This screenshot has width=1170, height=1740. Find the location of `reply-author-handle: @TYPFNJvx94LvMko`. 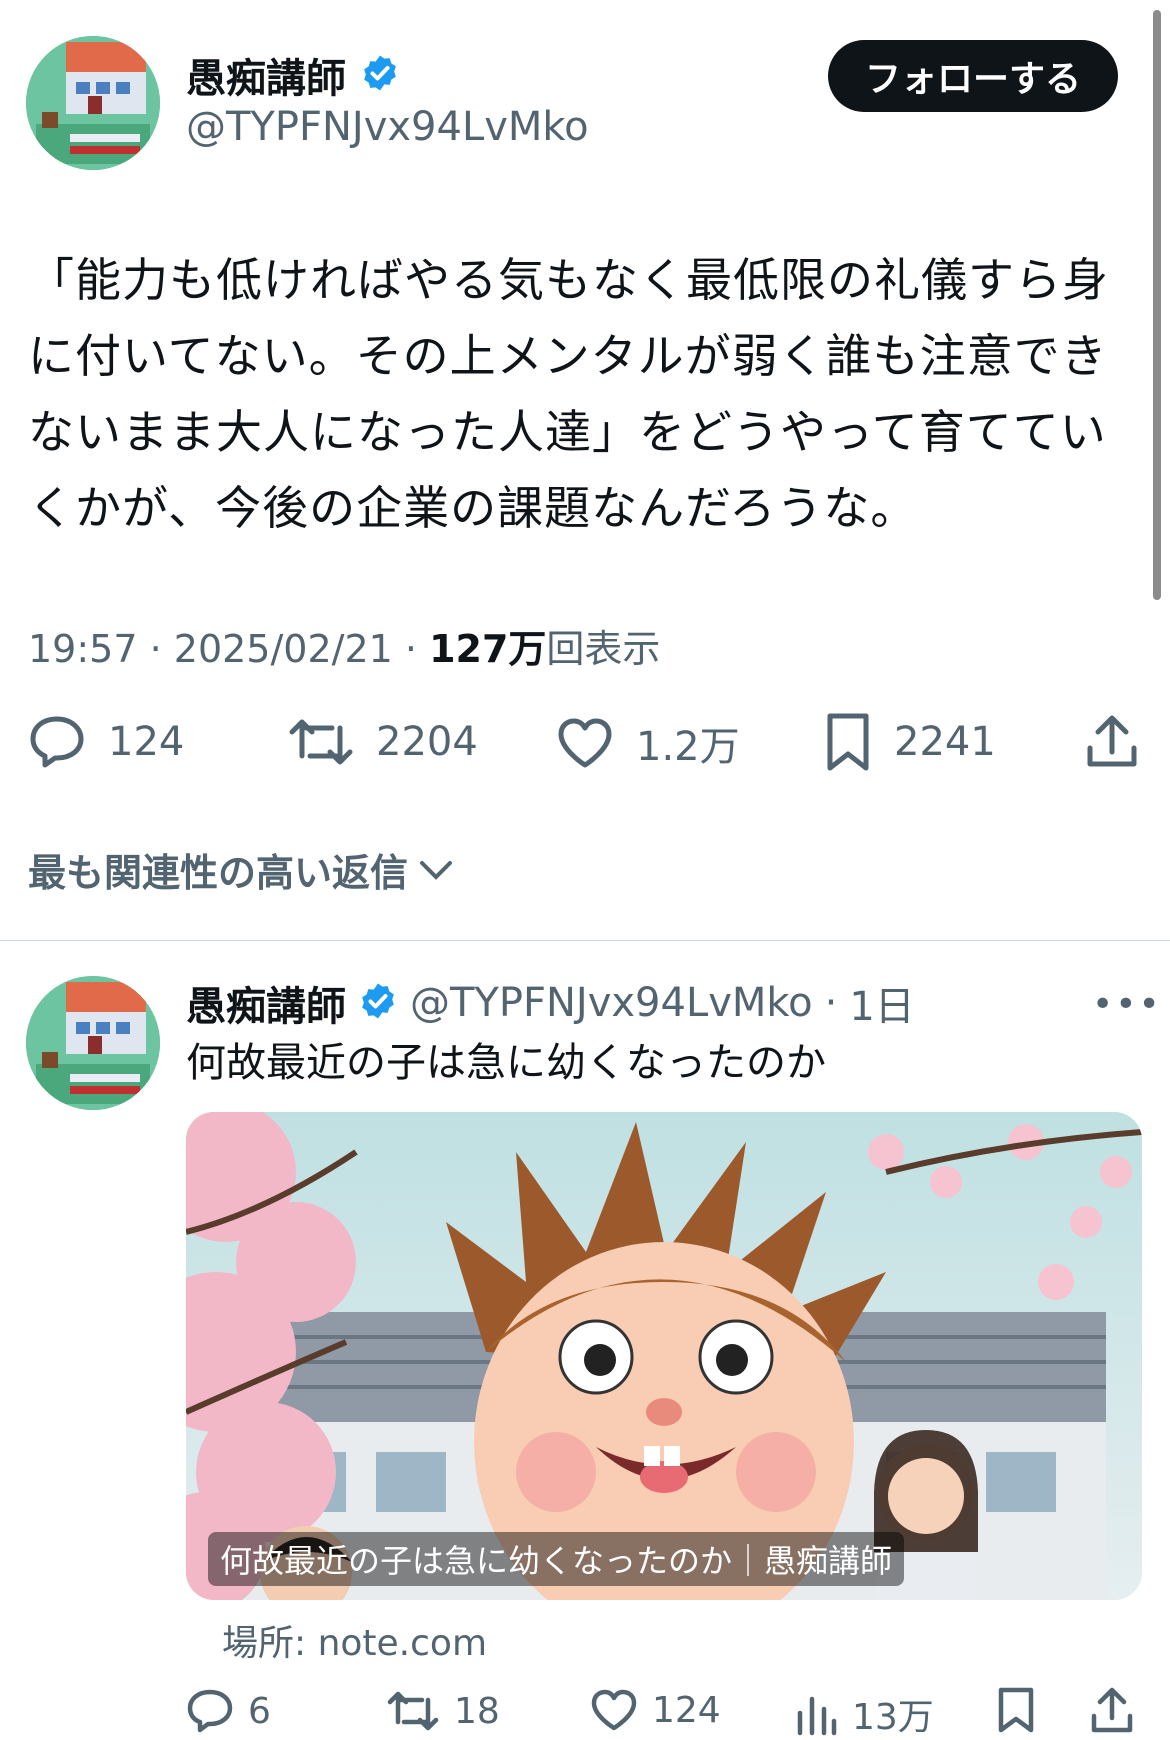

reply-author-handle: @TYPFNJvx94LvMko is located at coordinates (611, 1003).